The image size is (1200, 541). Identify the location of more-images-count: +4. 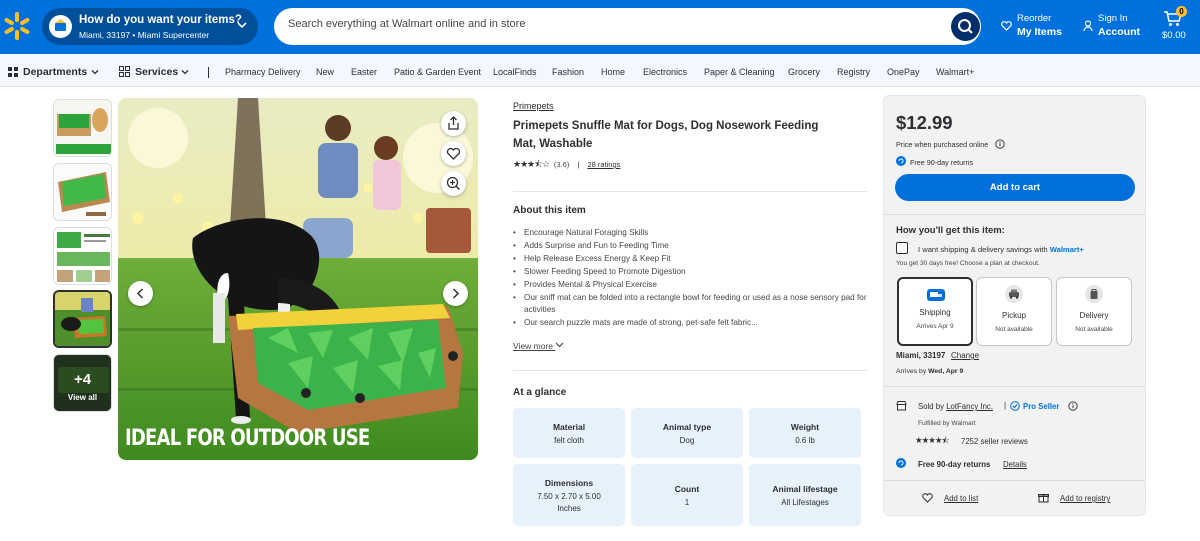
(82, 379).